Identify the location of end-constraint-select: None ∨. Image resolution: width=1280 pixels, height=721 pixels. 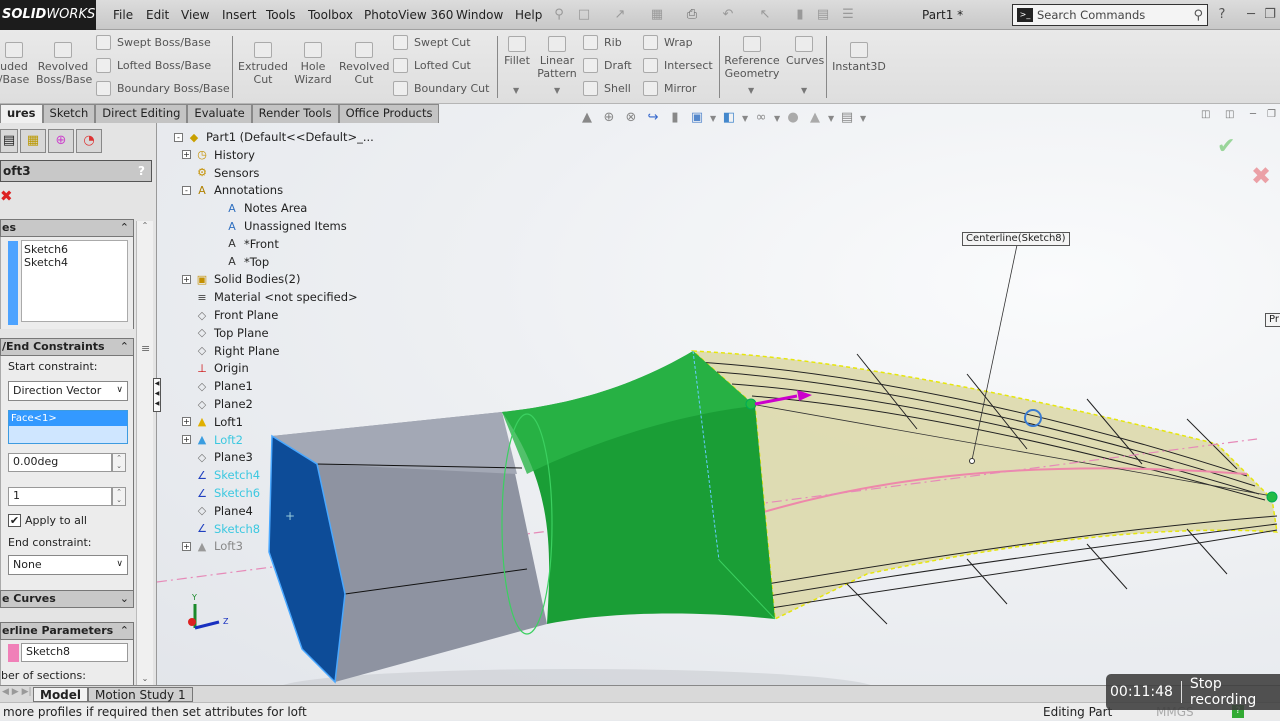
(68, 565).